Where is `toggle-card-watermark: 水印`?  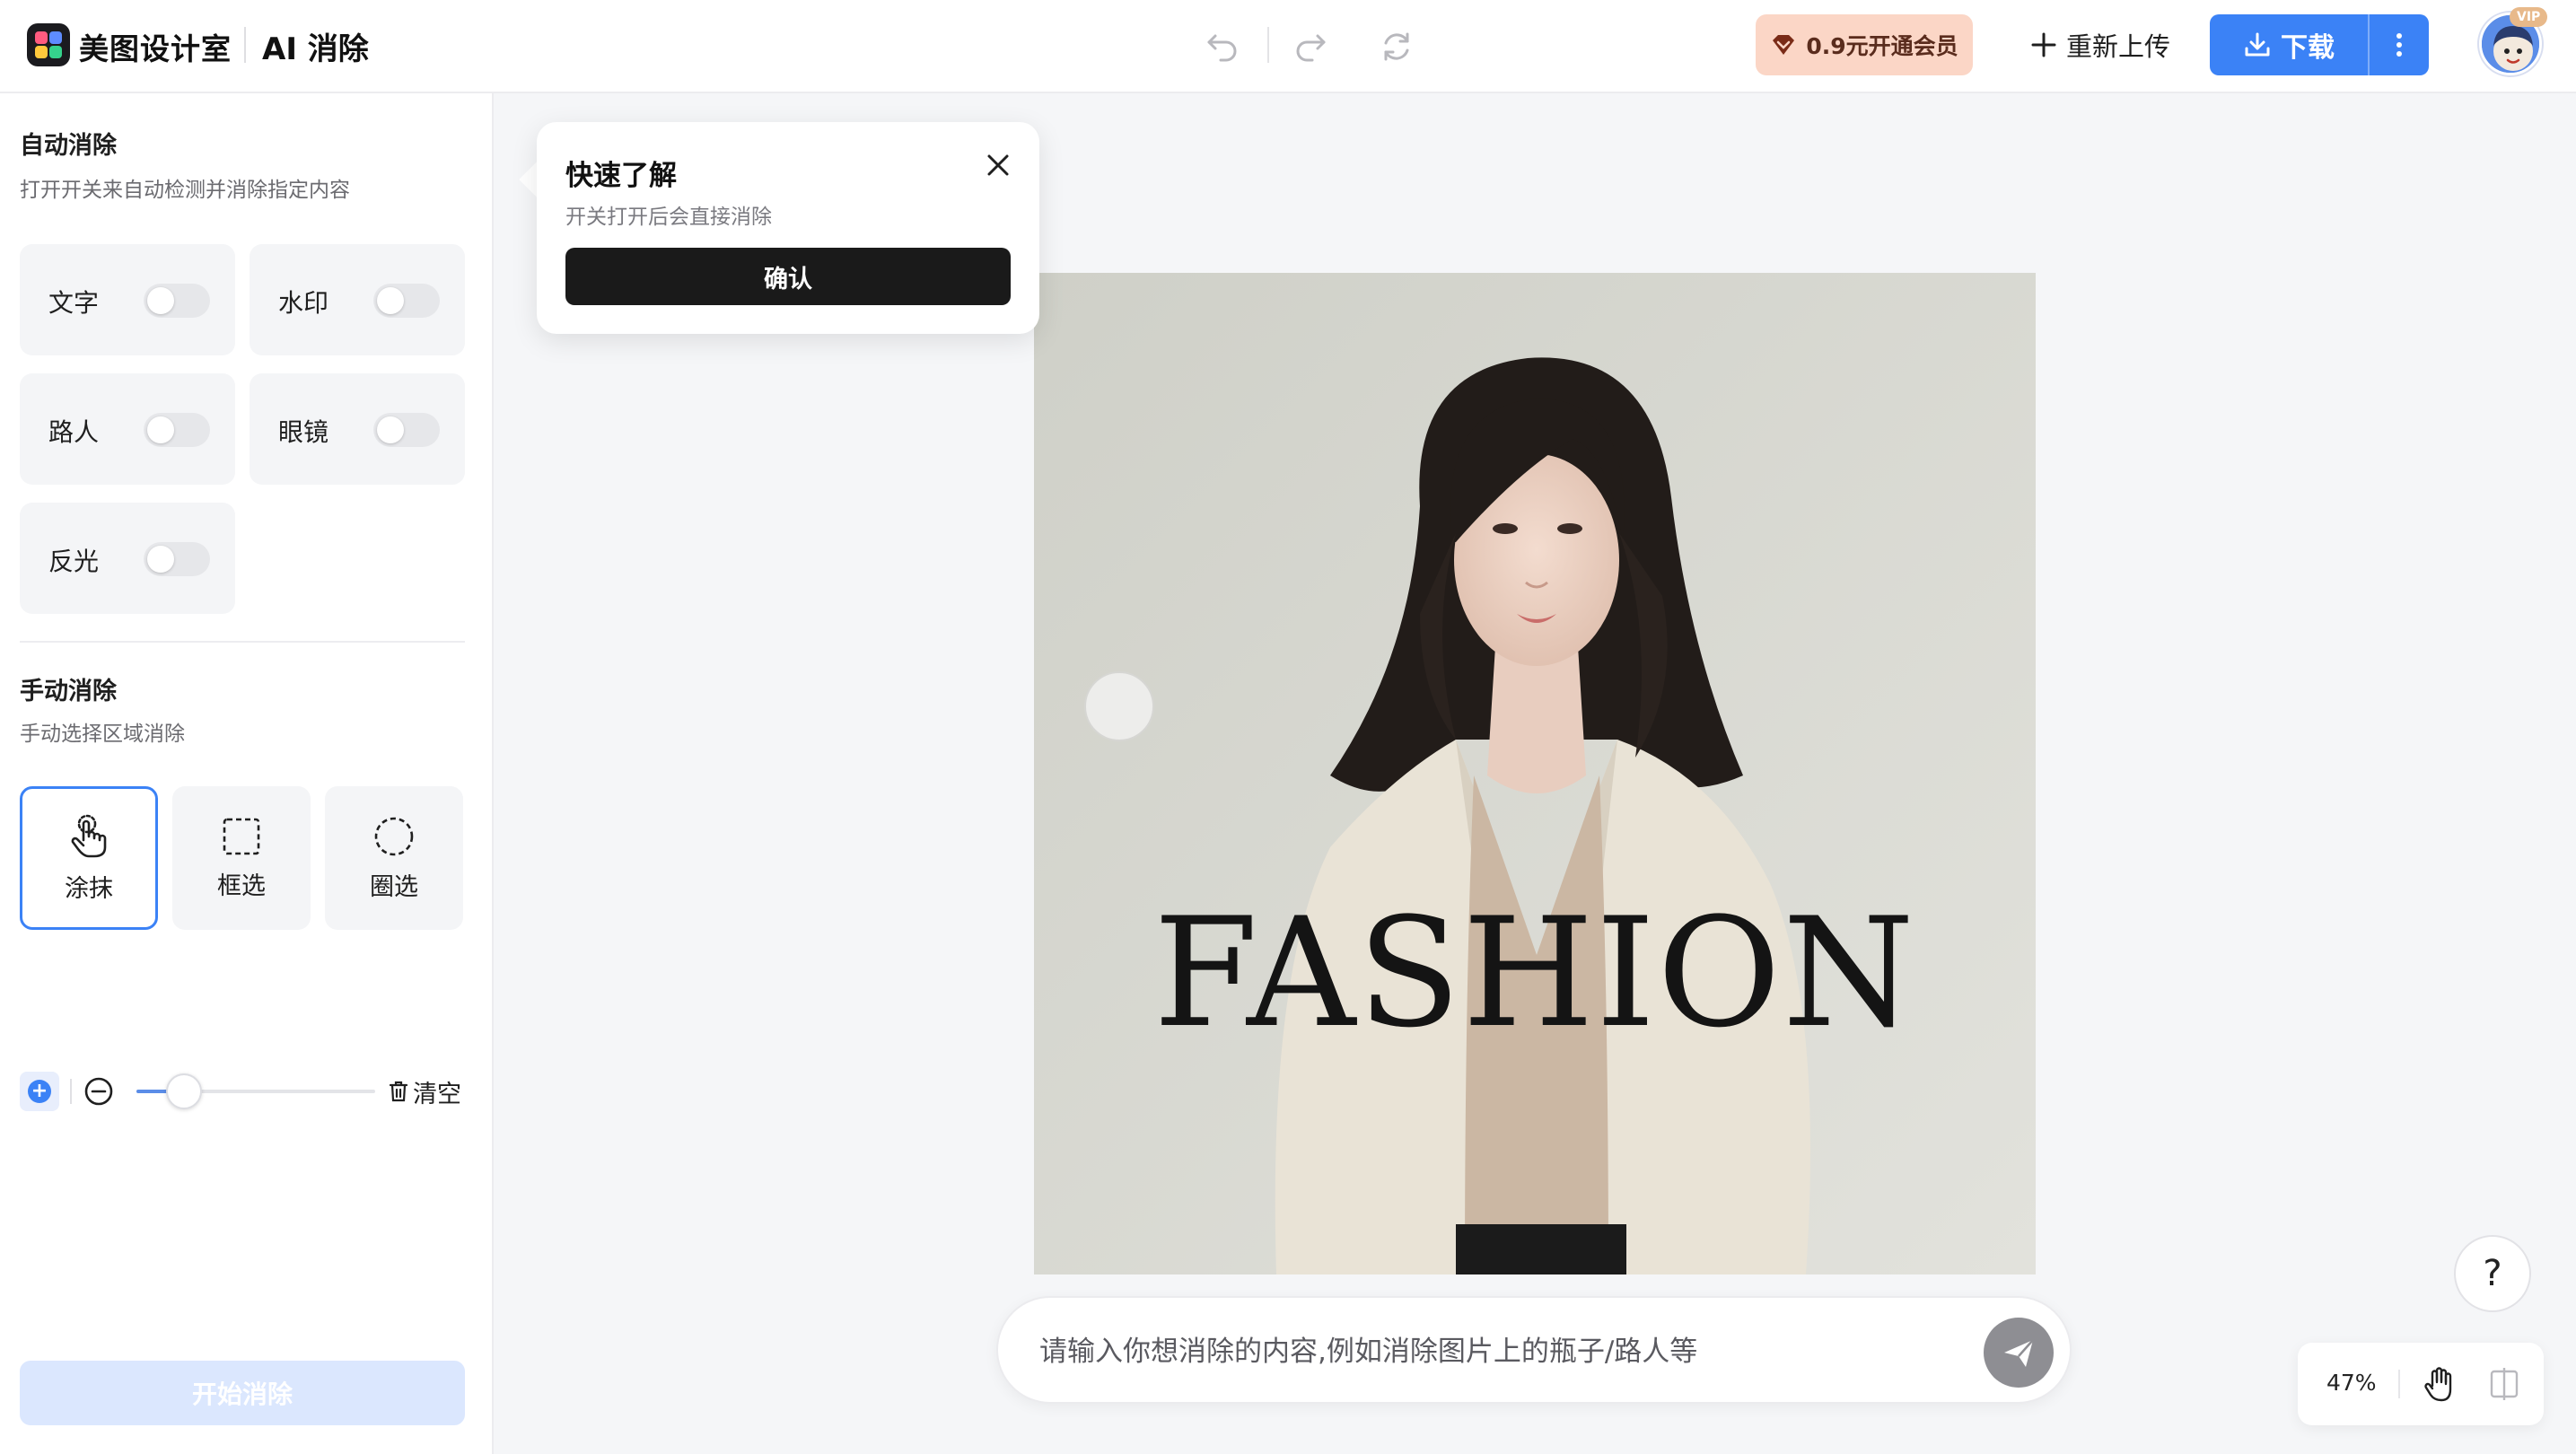 toggle-card-watermark: 水印 is located at coordinates (357, 299).